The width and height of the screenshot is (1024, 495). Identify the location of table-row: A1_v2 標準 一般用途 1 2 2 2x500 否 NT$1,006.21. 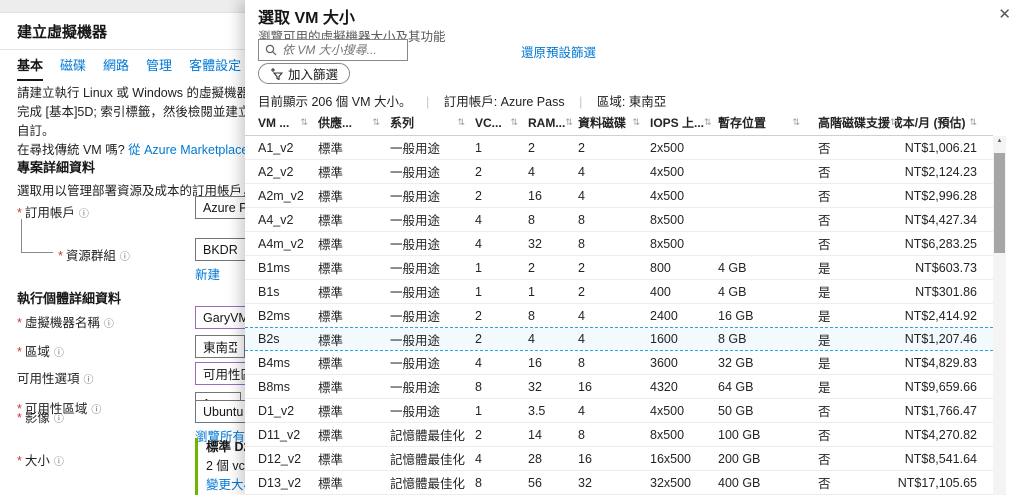
(619, 148).